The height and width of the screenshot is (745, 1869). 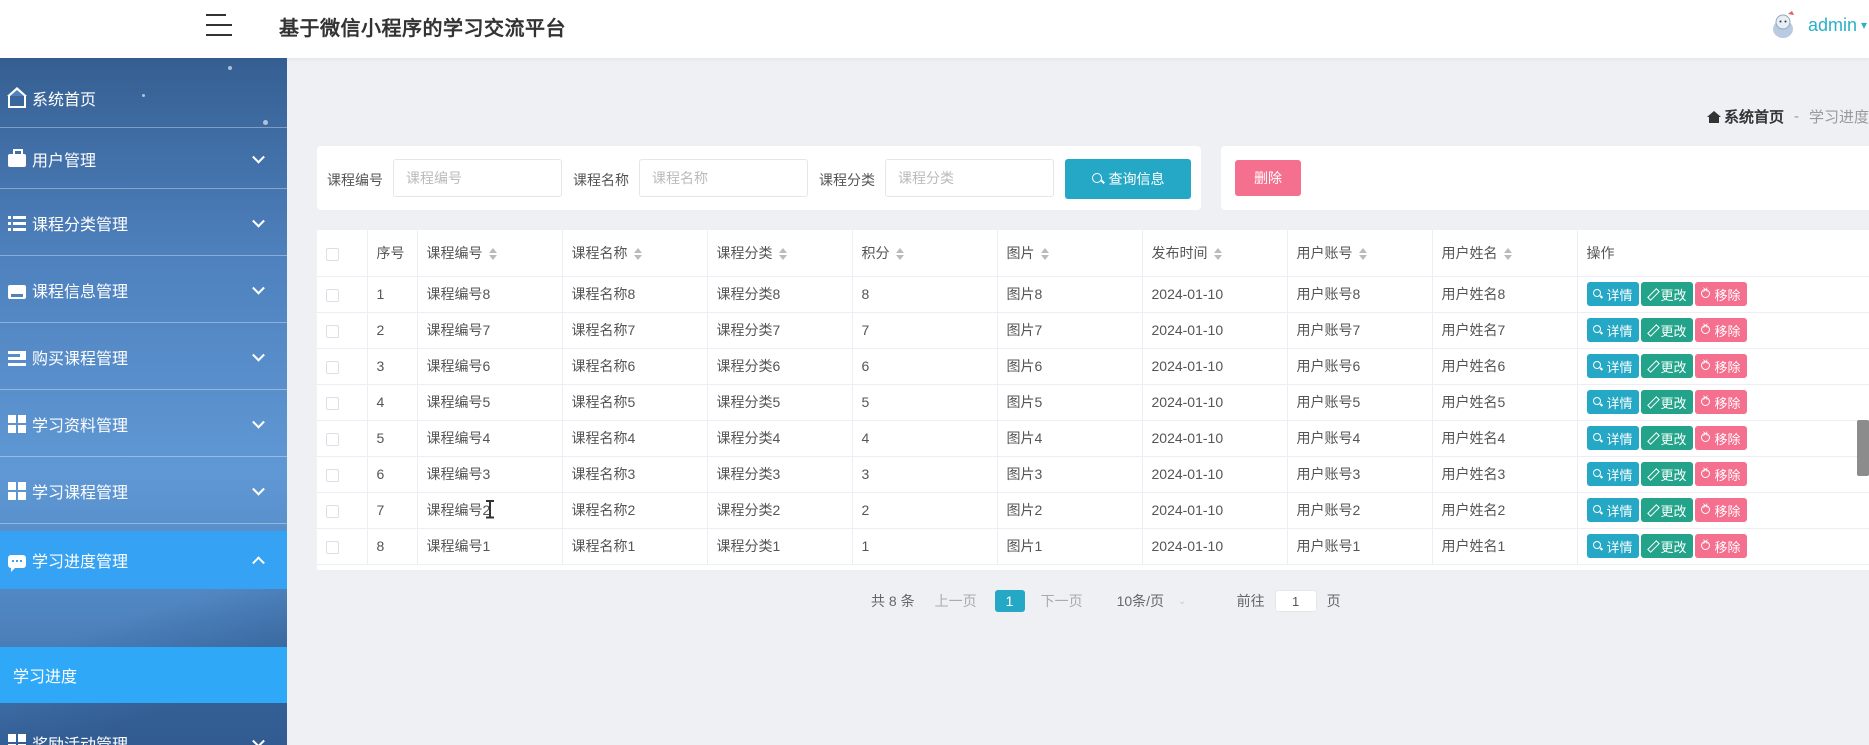 What do you see at coordinates (969, 178) in the screenshot?
I see `course-category-input` at bounding box center [969, 178].